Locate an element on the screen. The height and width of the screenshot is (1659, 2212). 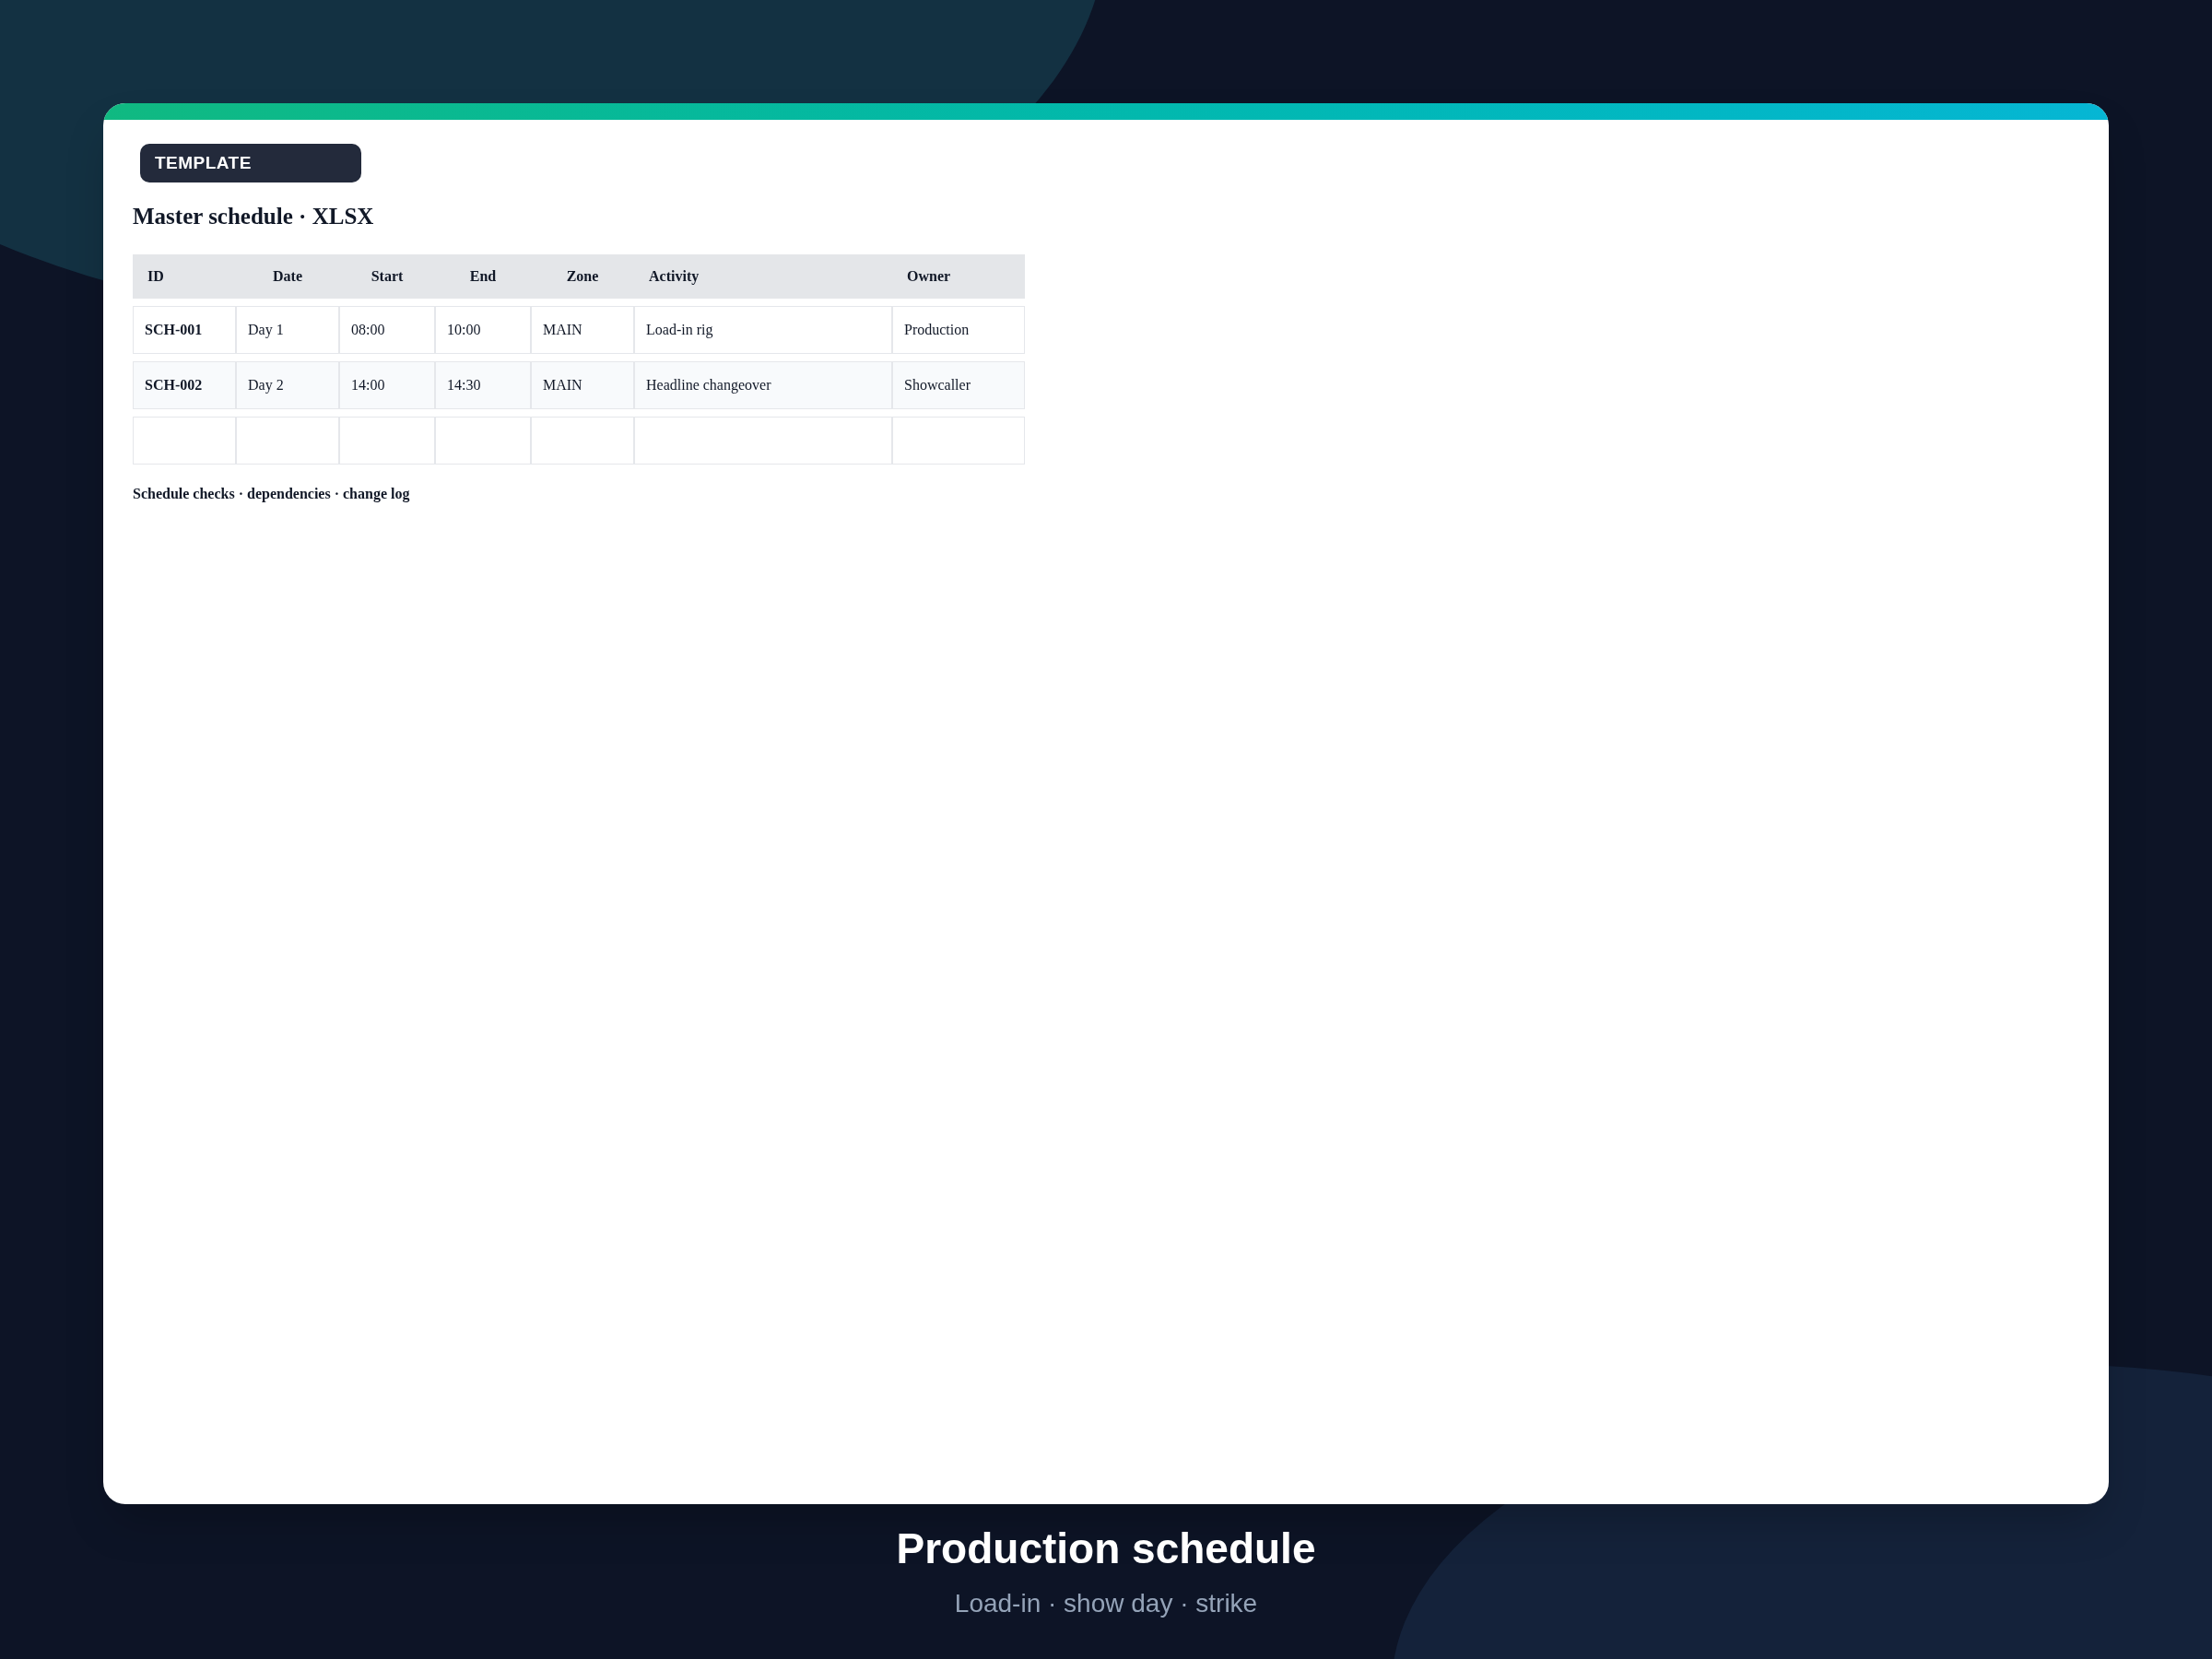
table-cell: SCH-001 is located at coordinates (184, 329).